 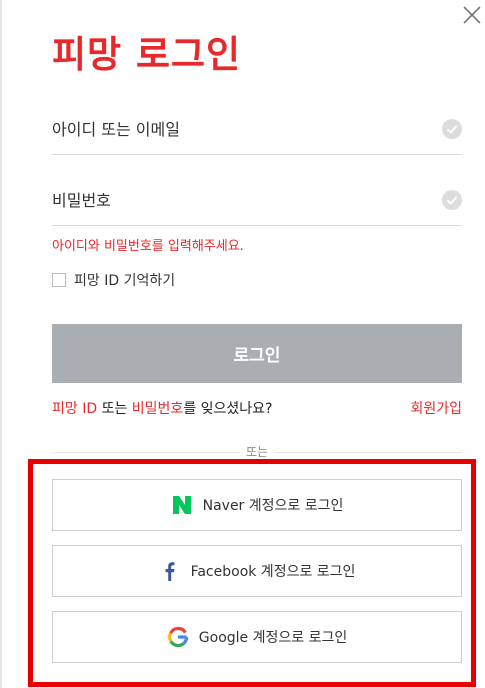 I want to click on forgot-password-link: 비밀번호, so click(x=158, y=409).